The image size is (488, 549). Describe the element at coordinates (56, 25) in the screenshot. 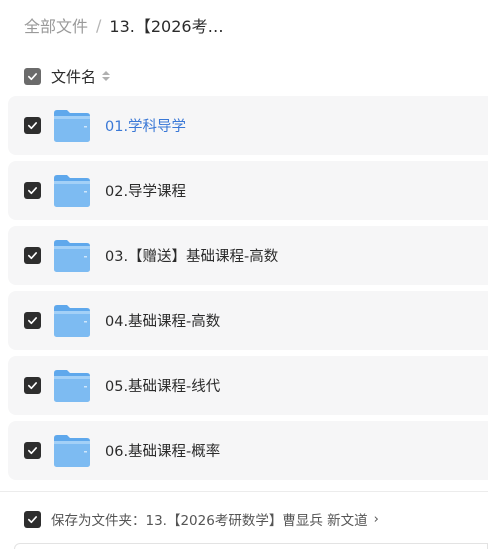

I see `breadcrumb-root-link: 全部文件` at that location.